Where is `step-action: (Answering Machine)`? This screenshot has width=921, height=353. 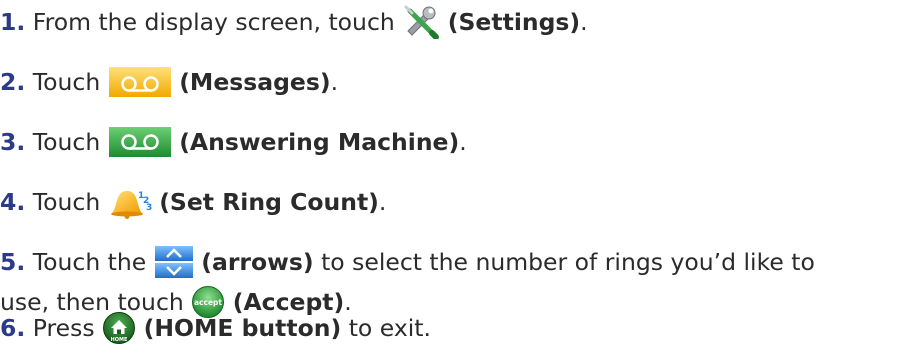
step-action: (Answering Machine) is located at coordinates (319, 142).